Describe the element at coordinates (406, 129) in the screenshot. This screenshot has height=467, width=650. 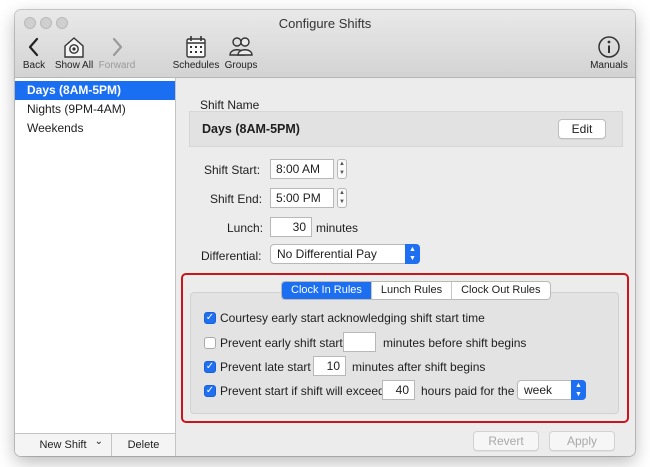
I see `shift-name-box: Days (8AM-5PM) Edit` at that location.